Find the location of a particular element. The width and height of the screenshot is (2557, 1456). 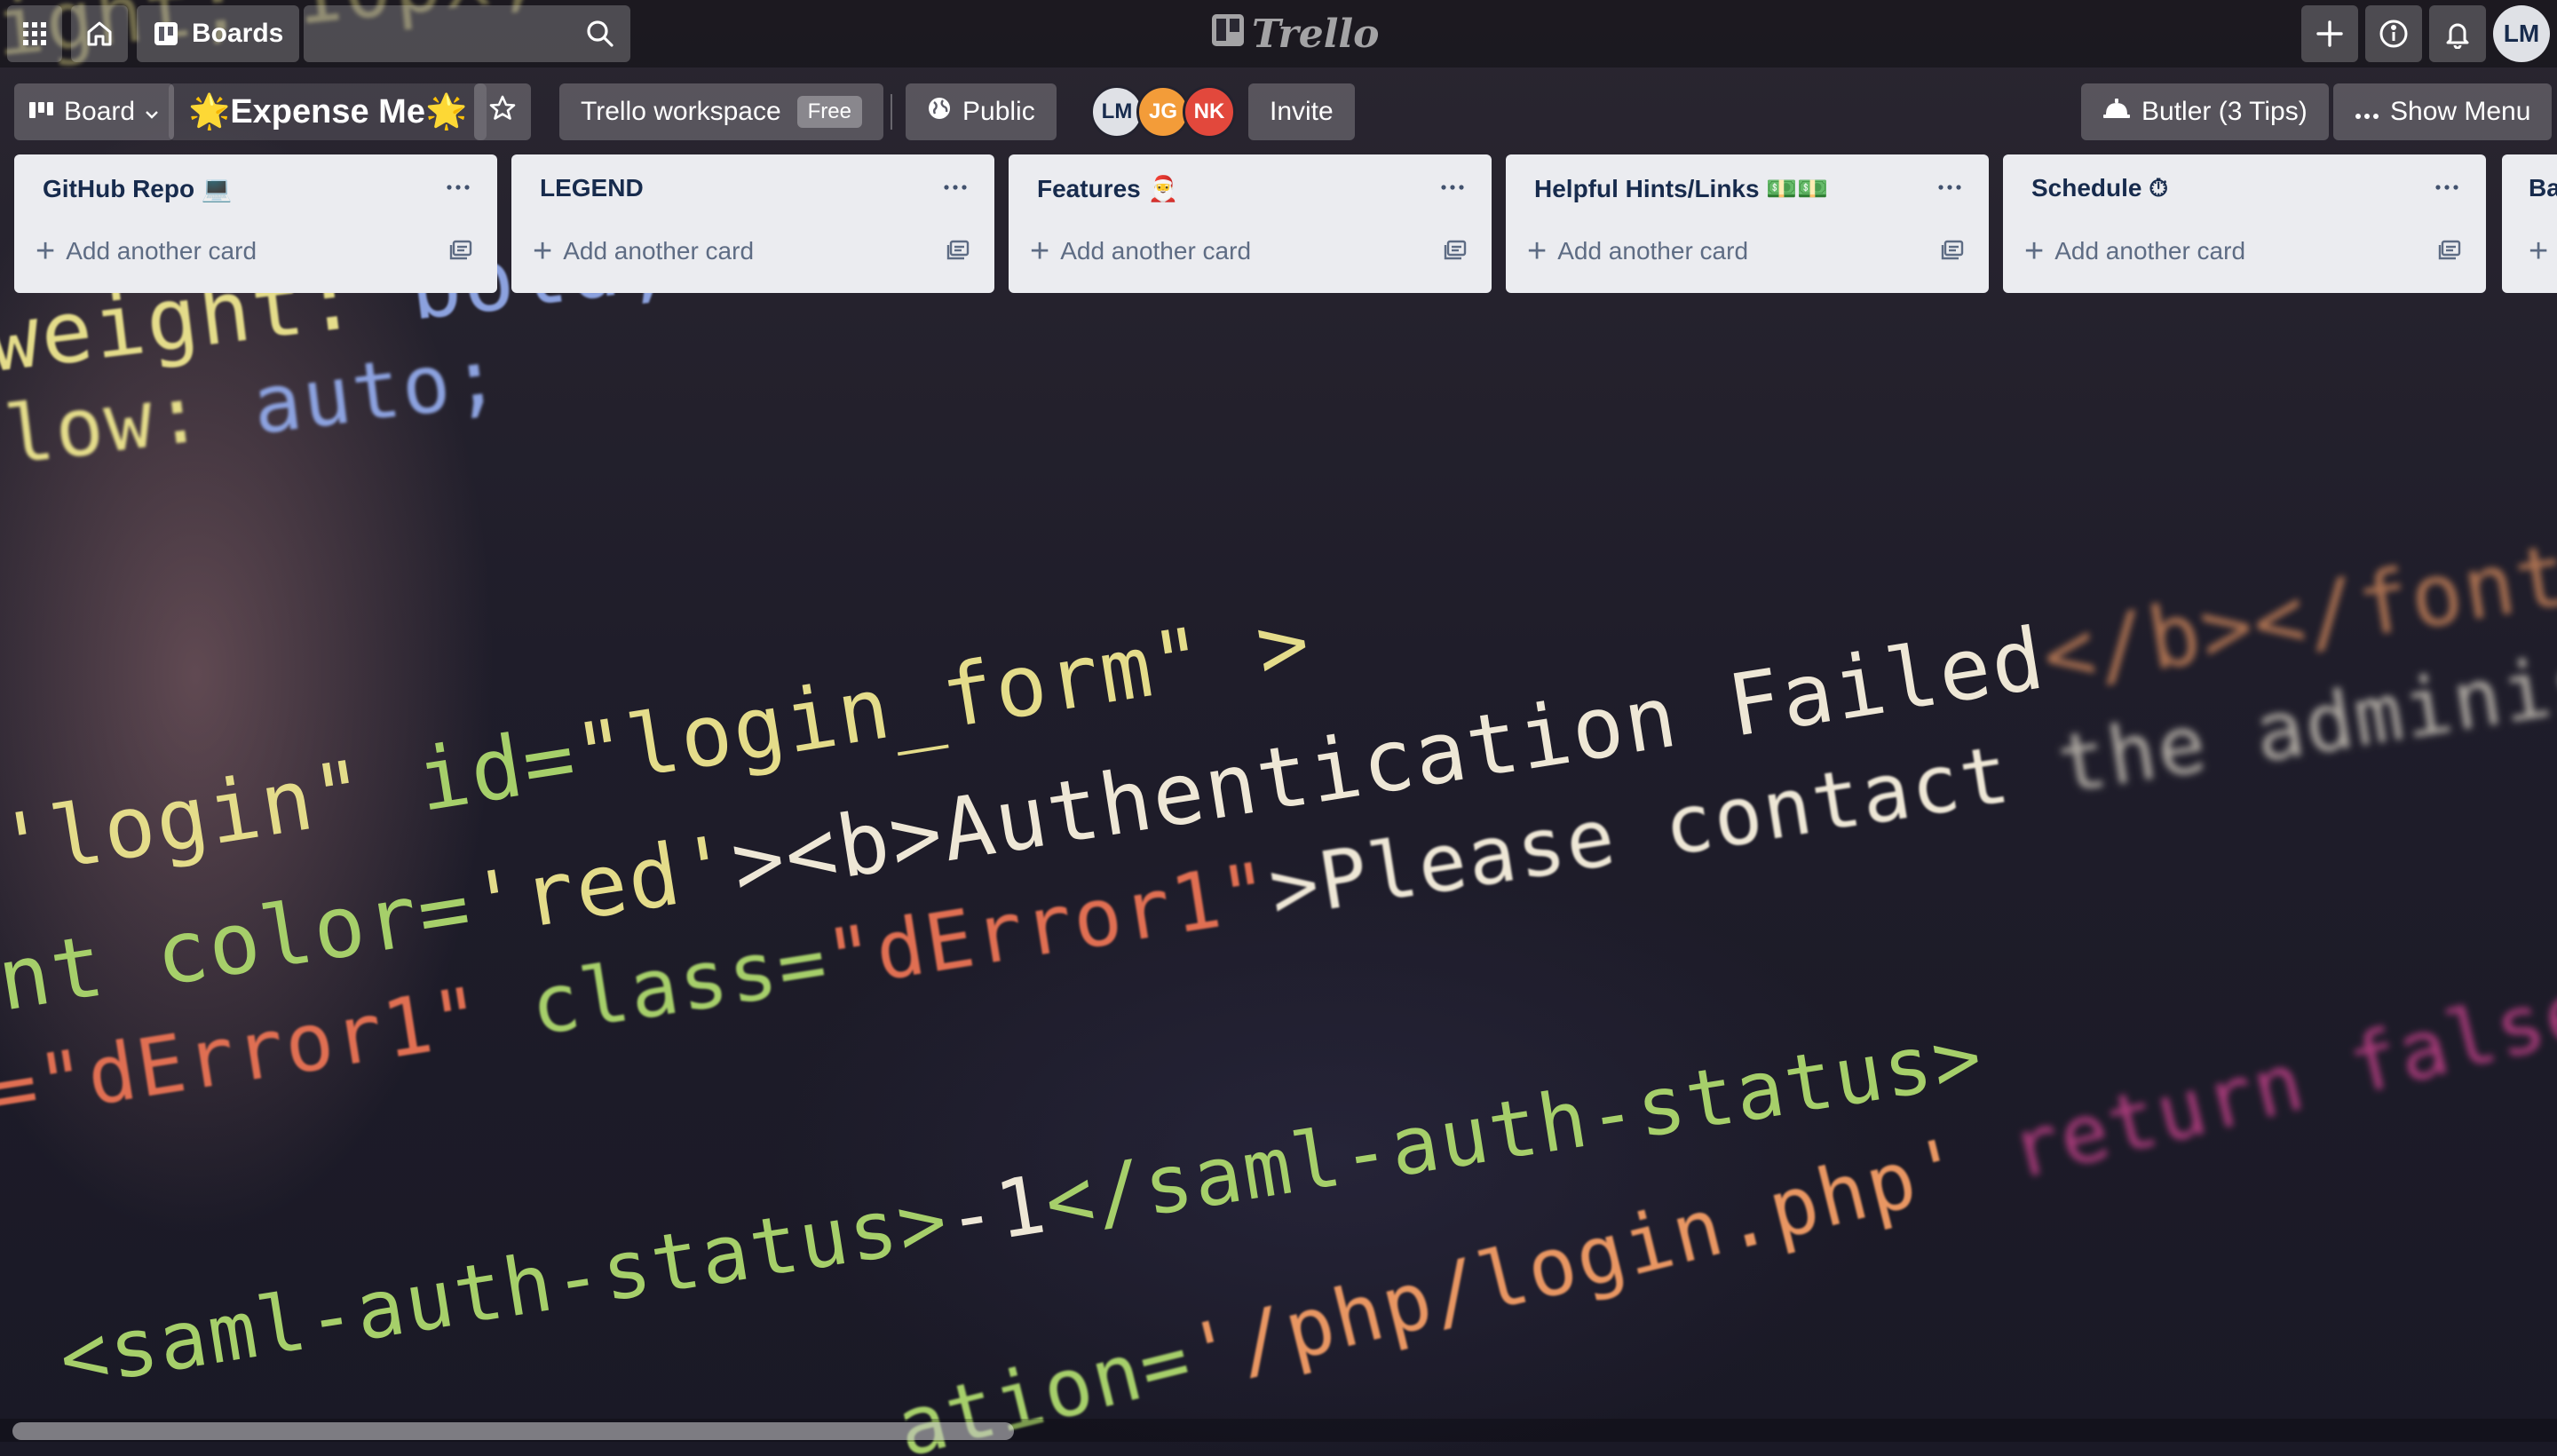

home-button is located at coordinates (99, 33).